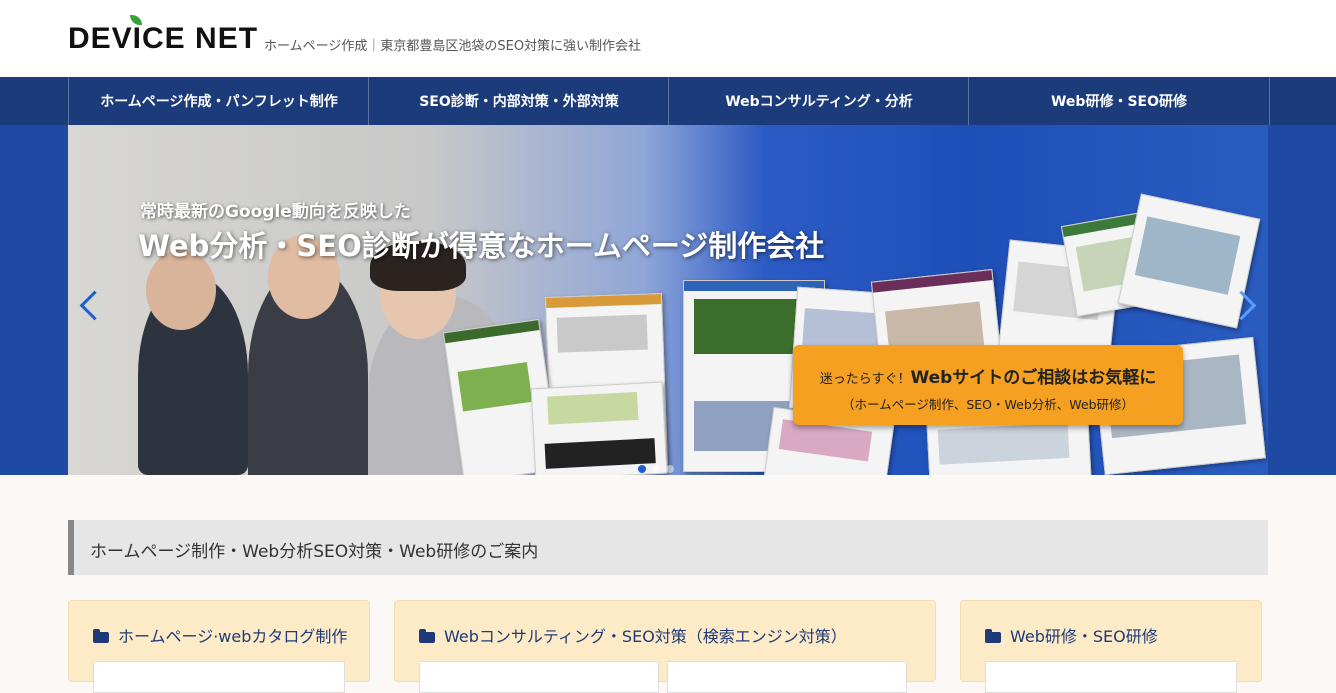 This screenshot has width=1336, height=693. What do you see at coordinates (1119, 101) in the screenshot?
I see `nav-item-training: Web研修・SEO研修` at bounding box center [1119, 101].